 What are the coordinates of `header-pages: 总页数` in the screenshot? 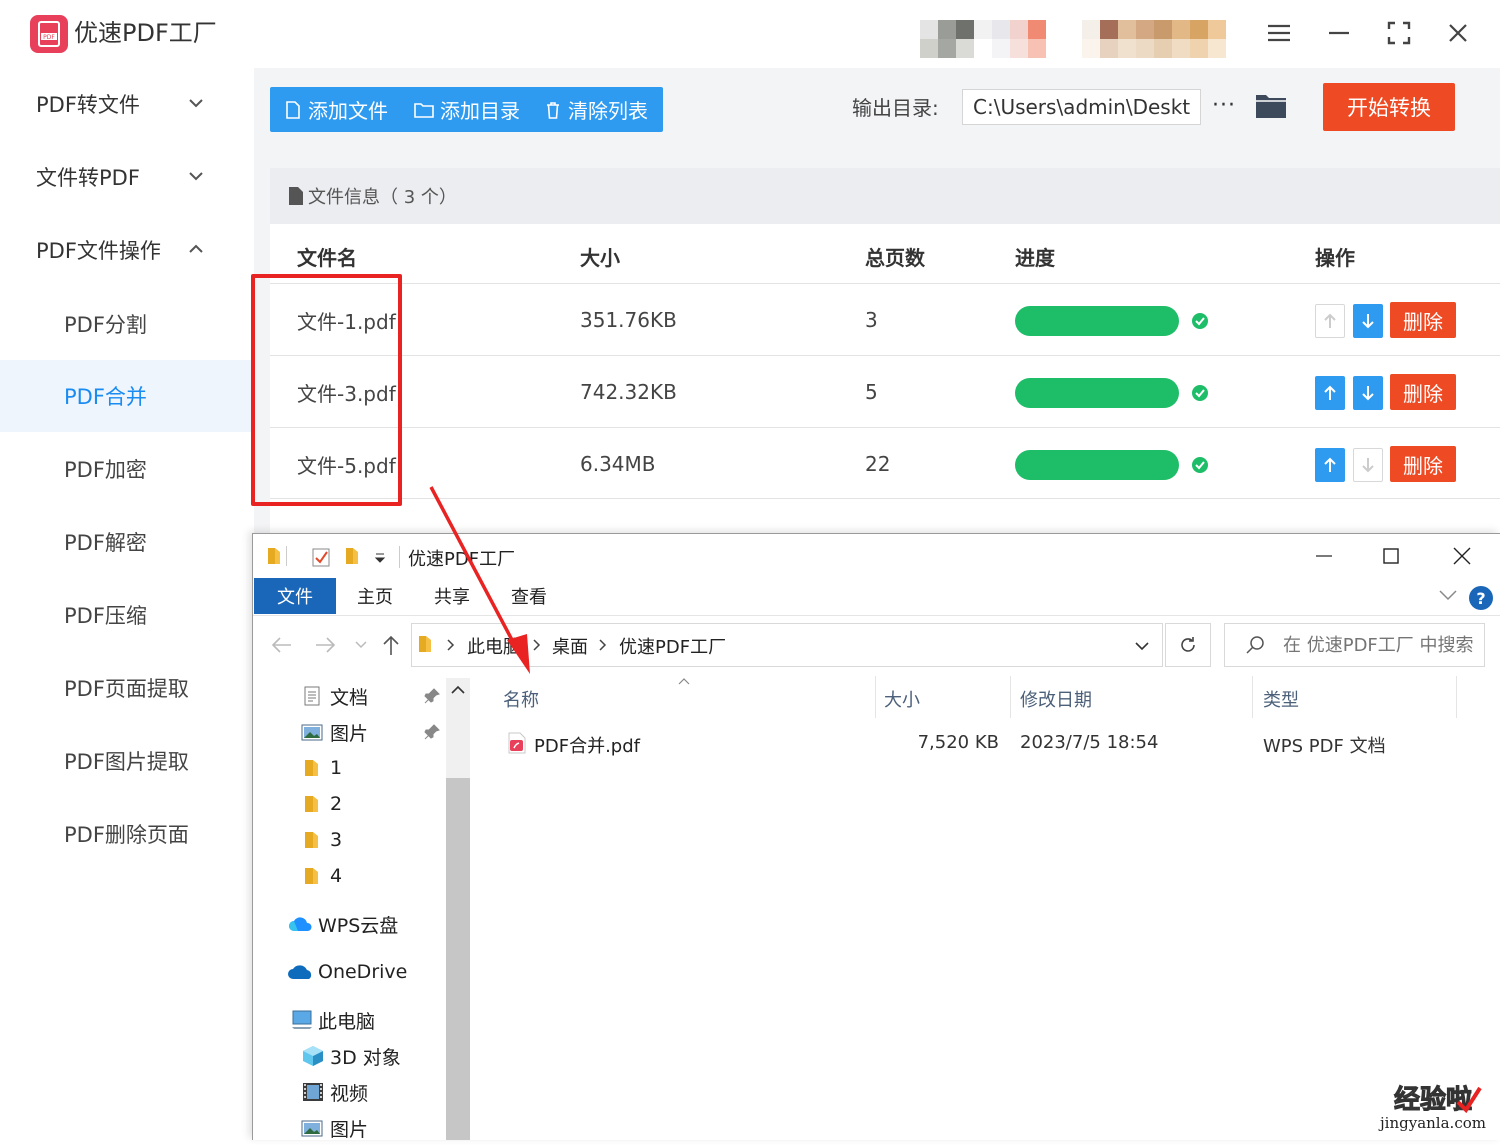 It's located at (895, 258).